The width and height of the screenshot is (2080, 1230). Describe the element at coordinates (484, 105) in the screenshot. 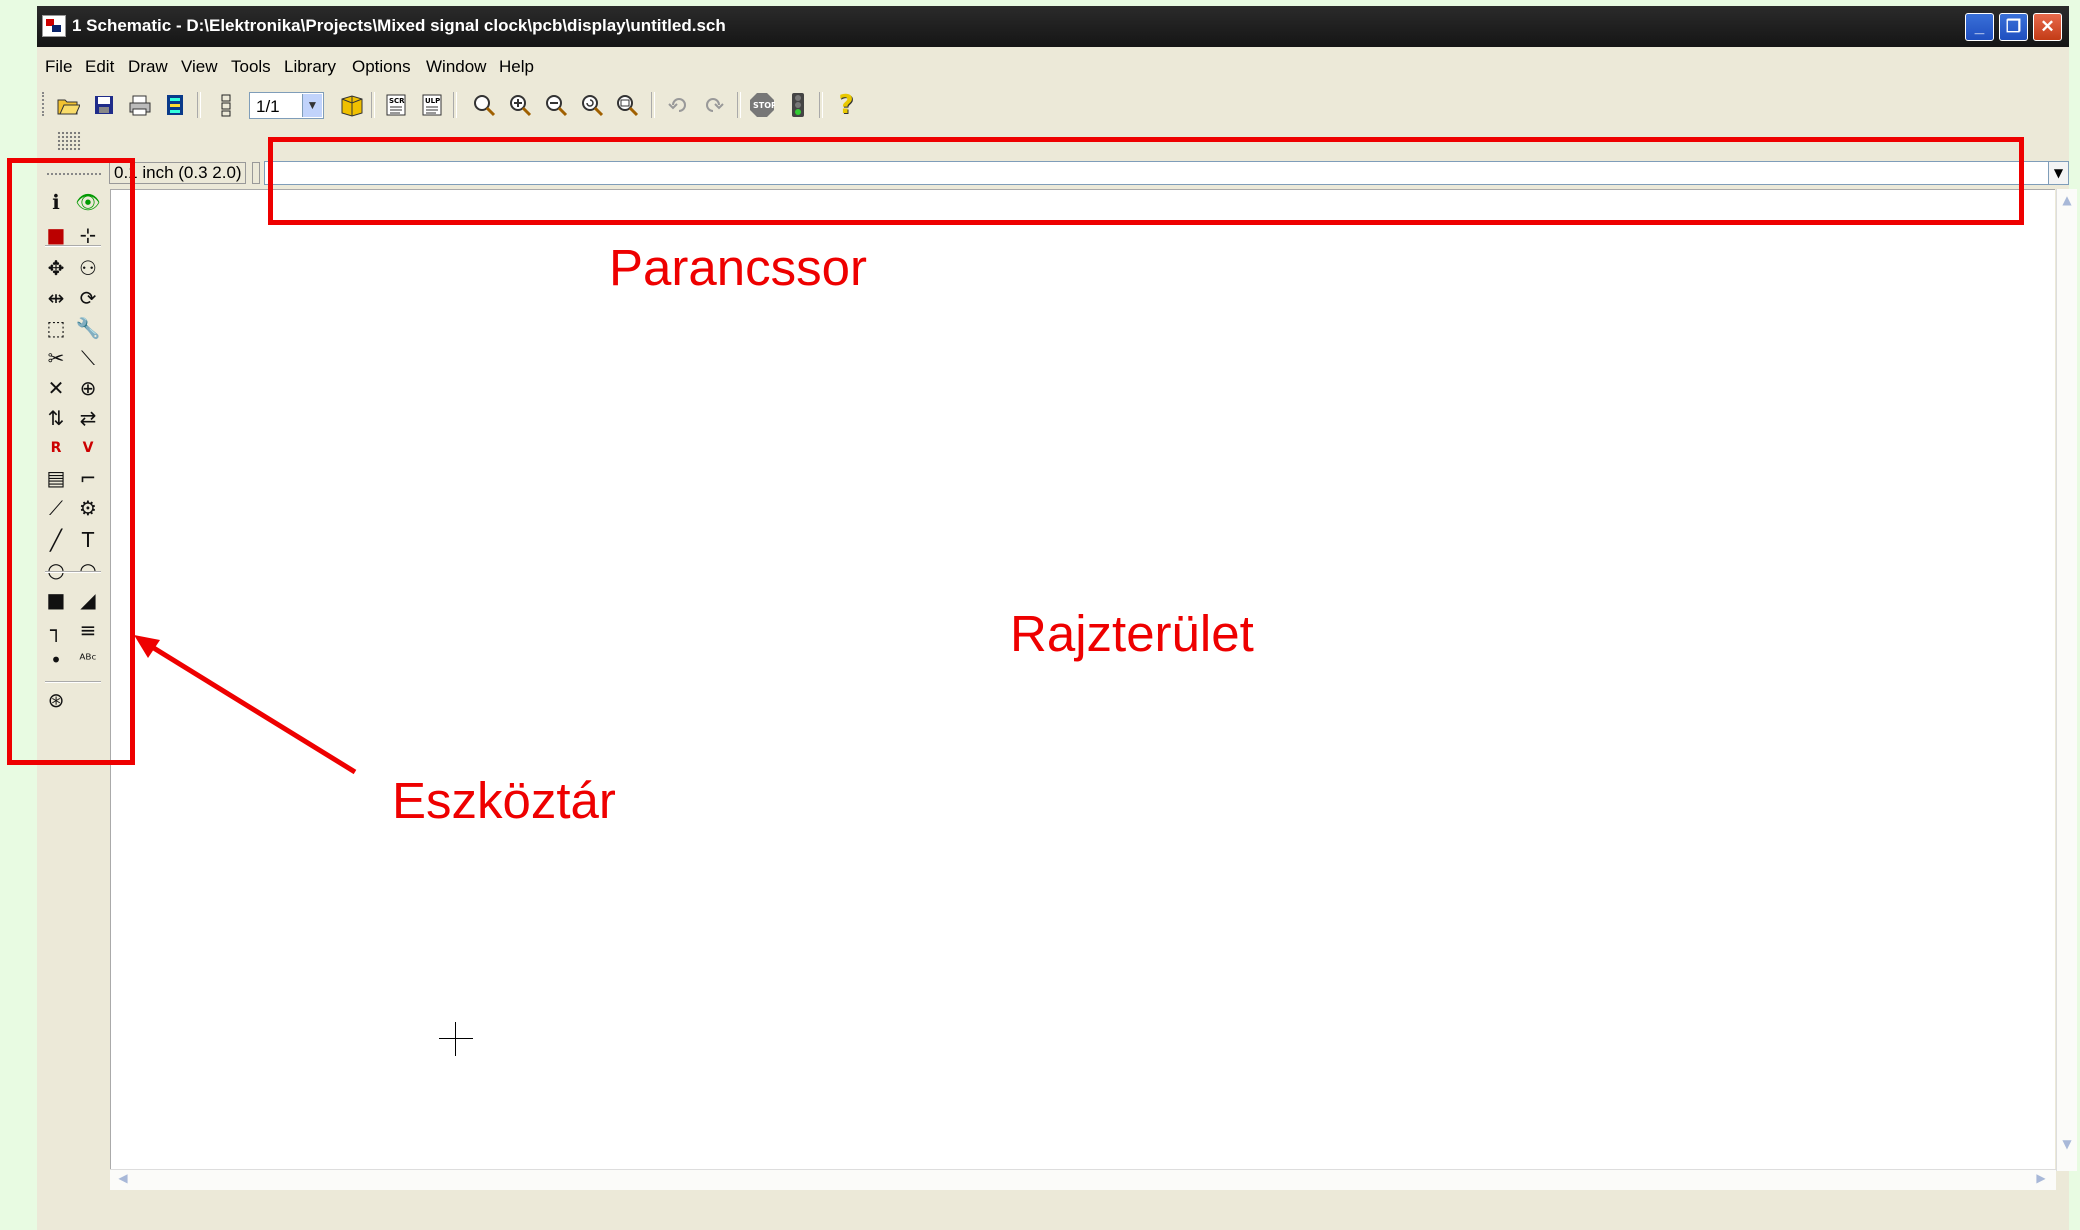

I see `zoom-fit-icon` at that location.